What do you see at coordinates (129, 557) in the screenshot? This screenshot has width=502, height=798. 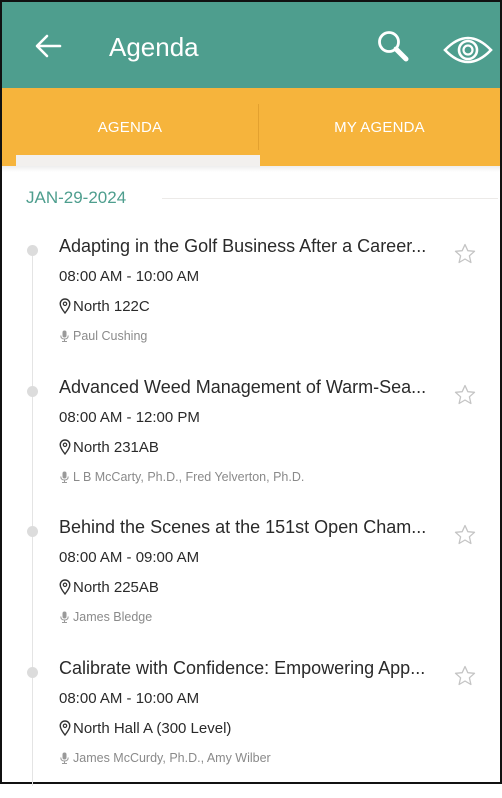 I see `session-time: 08:00 AM - 09:00 AM` at bounding box center [129, 557].